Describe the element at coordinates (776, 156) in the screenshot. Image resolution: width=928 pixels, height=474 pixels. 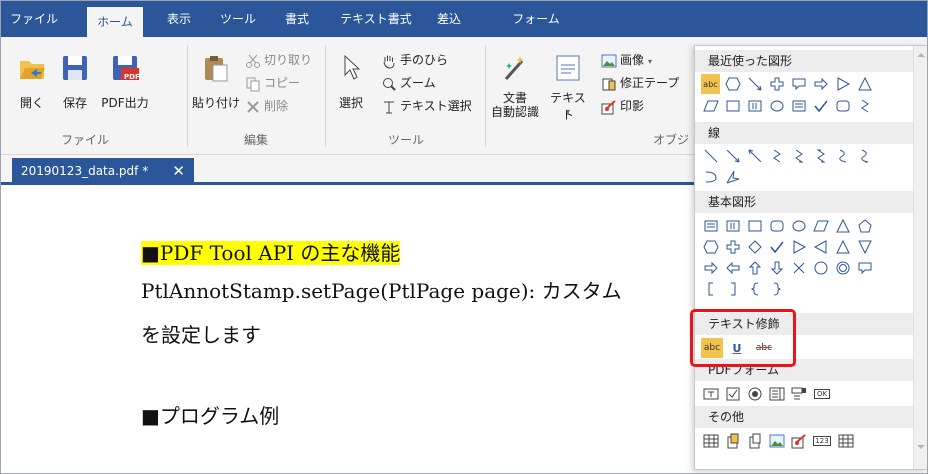
I see `zigzag-shape` at that location.